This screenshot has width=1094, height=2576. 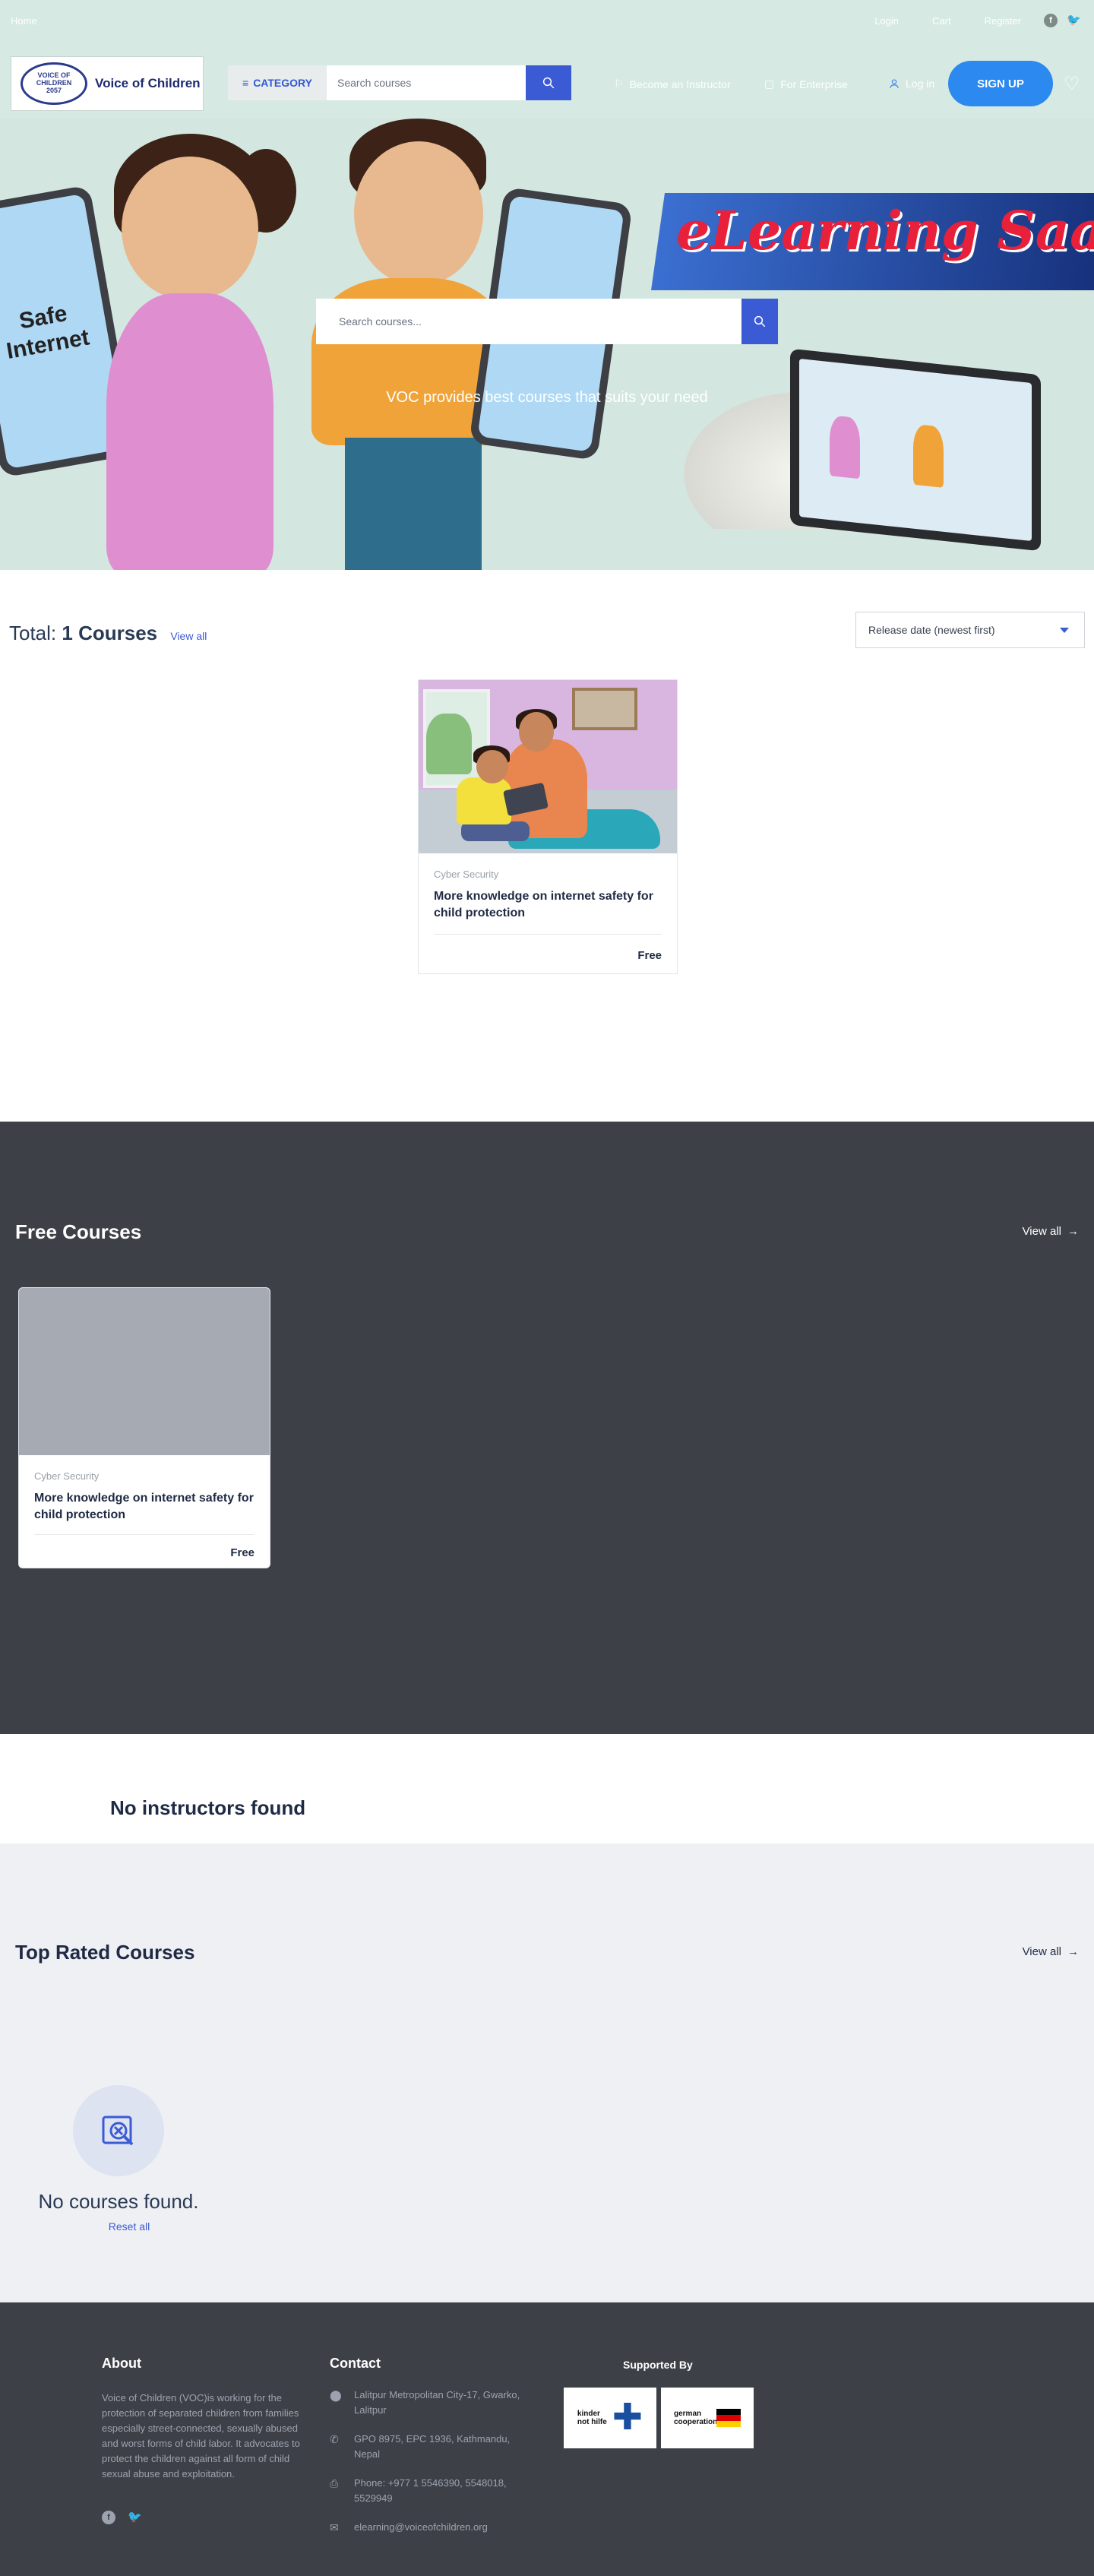 I want to click on top-rated-title: Top Rated Courses, so click(x=105, y=1953).